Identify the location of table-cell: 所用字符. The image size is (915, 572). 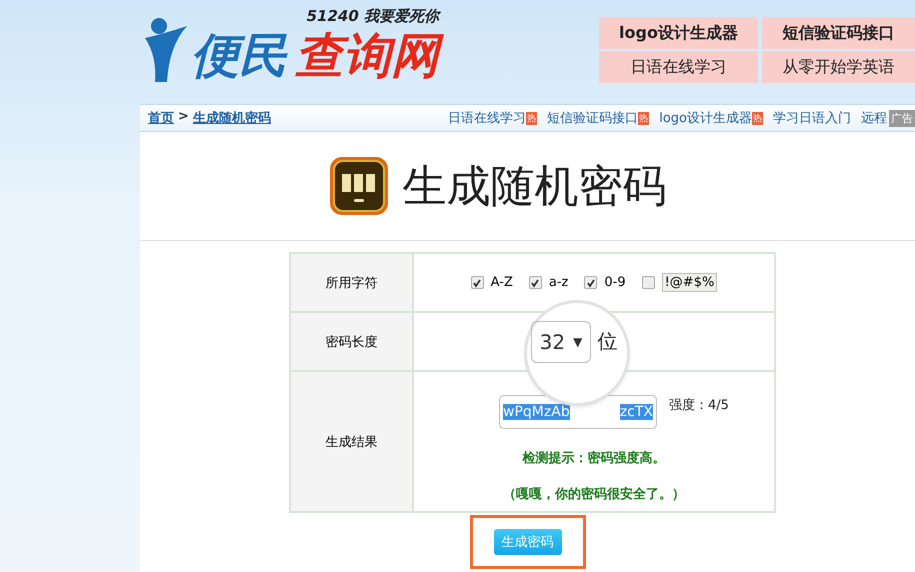
(351, 282).